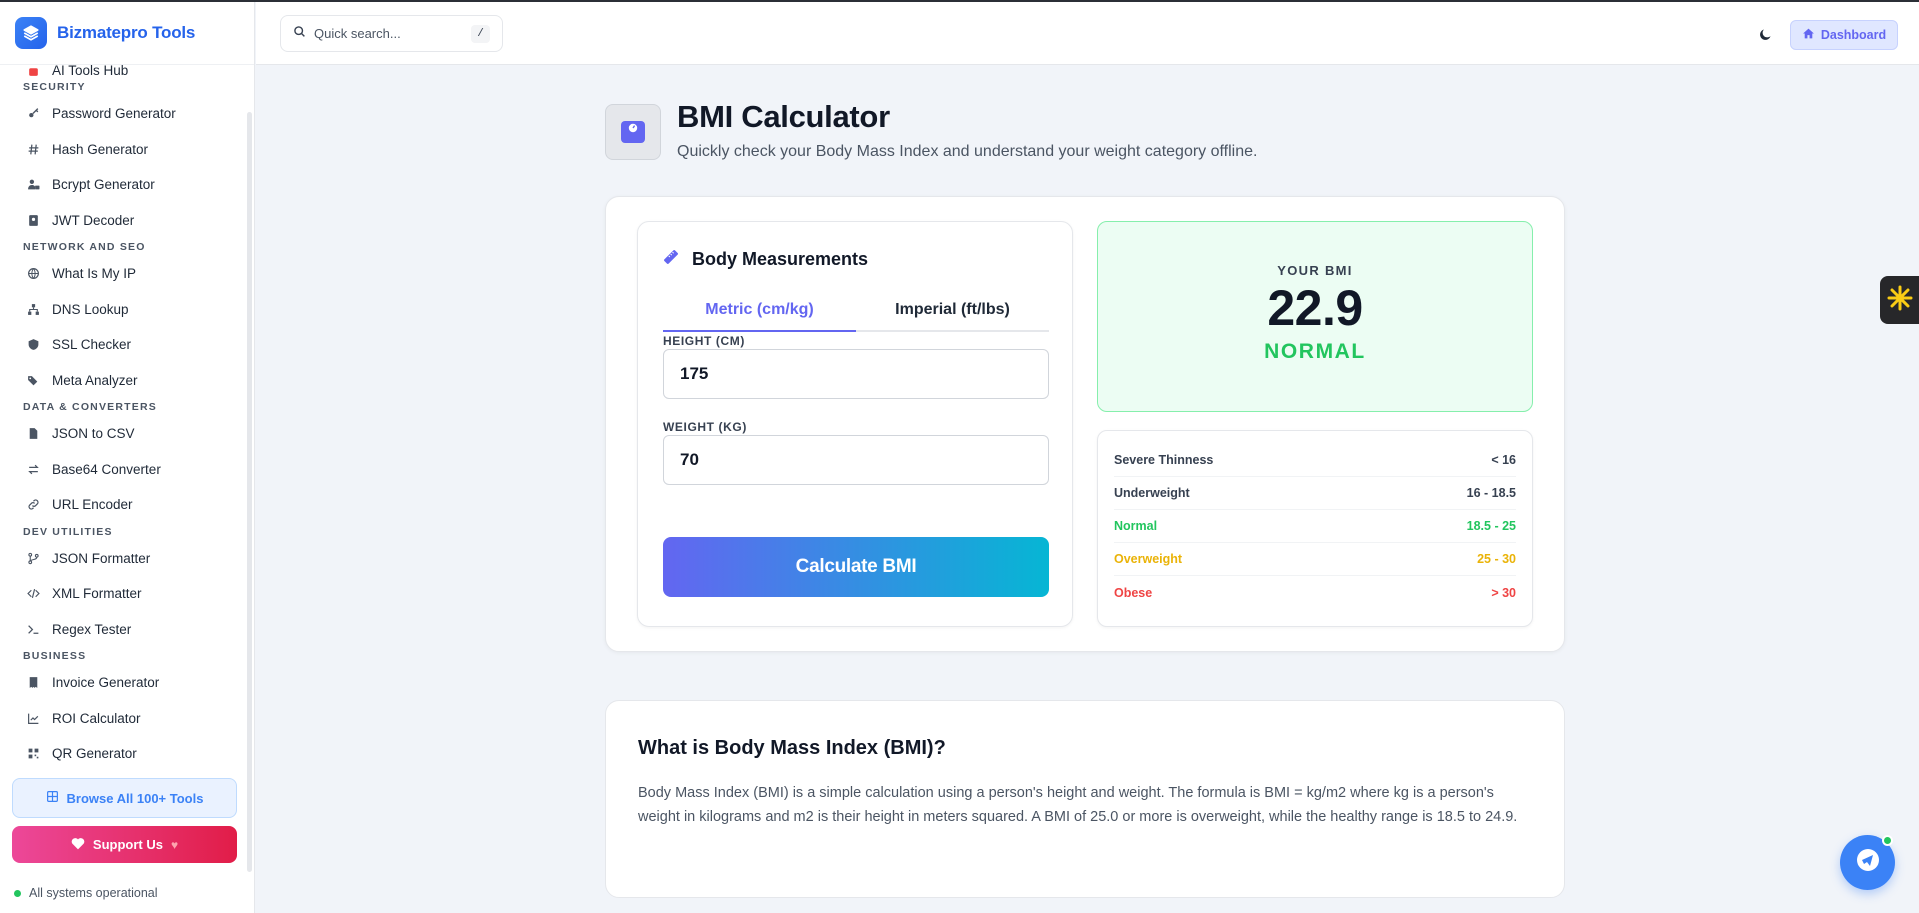 The height and width of the screenshot is (913, 1919). What do you see at coordinates (174, 844) in the screenshot?
I see `heart-emoji-icon: ♥` at bounding box center [174, 844].